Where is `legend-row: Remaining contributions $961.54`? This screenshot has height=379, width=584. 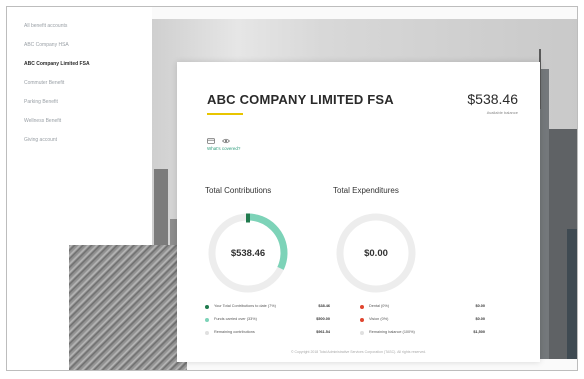
legend-row: Remaining contributions $961.54 is located at coordinates (267, 335).